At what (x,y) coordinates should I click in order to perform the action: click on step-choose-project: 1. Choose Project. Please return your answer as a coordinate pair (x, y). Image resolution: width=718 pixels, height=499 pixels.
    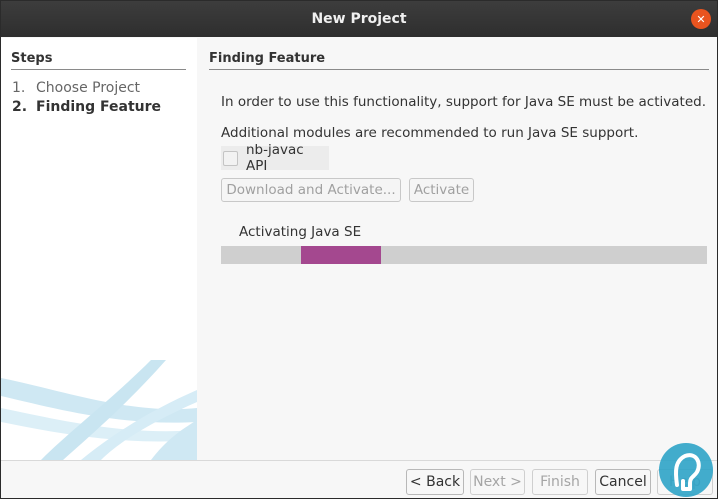
    Looking at the image, I should click on (76, 88).